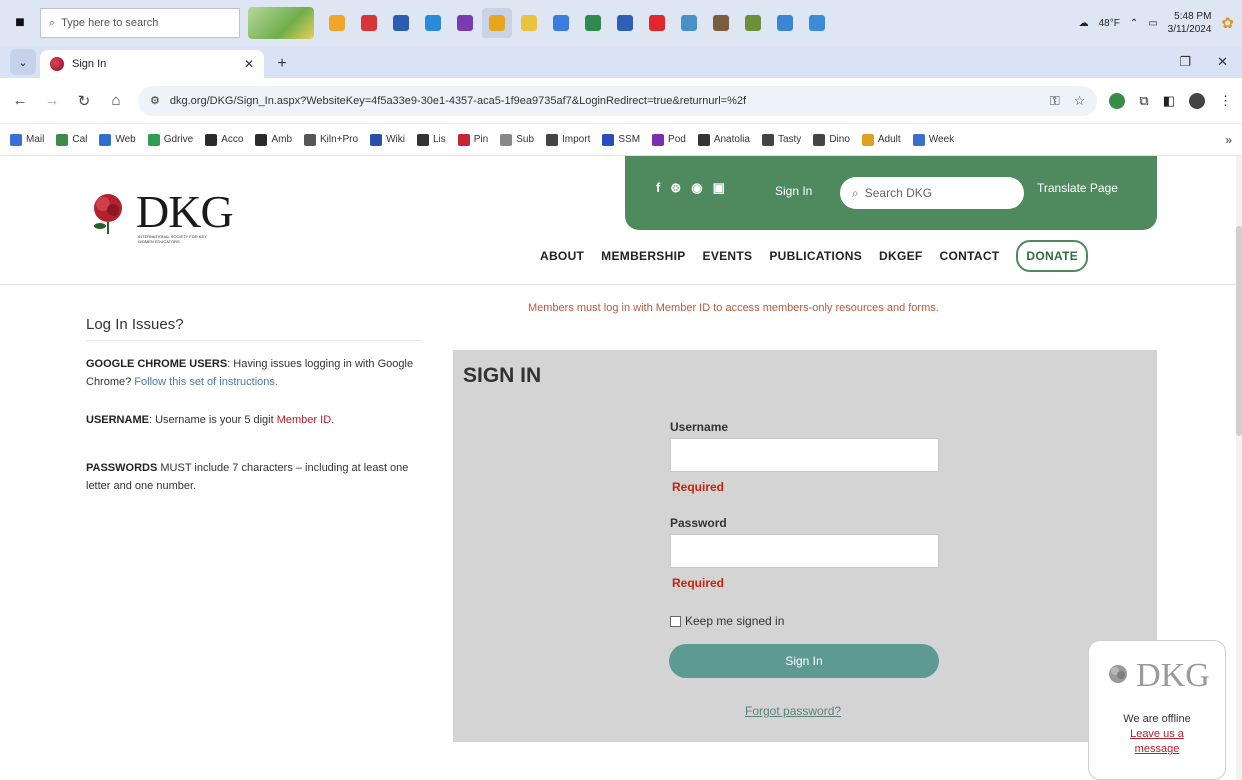 The width and height of the screenshot is (1242, 780). I want to click on star-icon: ☆, so click(1080, 101).